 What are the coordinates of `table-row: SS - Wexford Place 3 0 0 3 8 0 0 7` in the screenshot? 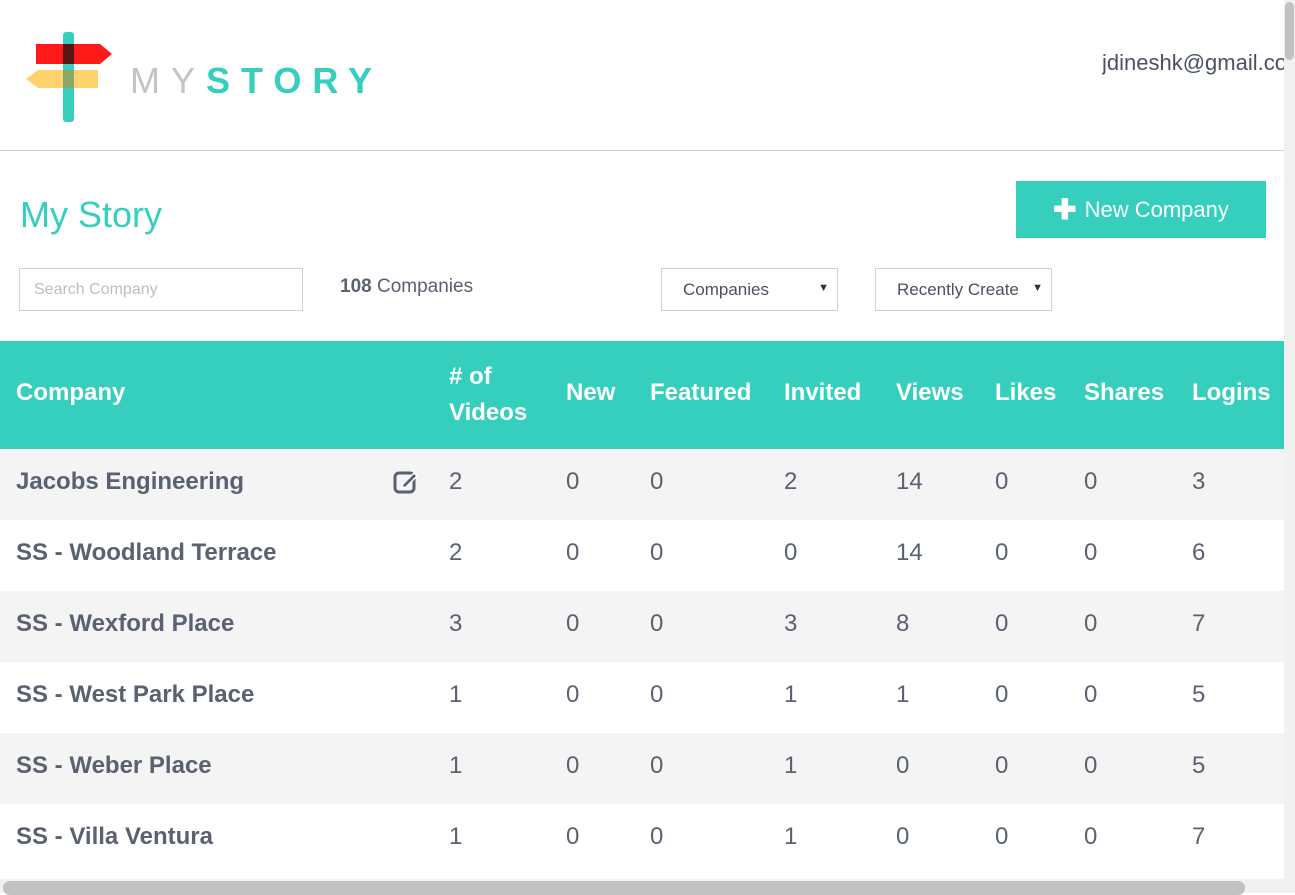 It's located at (642, 626).